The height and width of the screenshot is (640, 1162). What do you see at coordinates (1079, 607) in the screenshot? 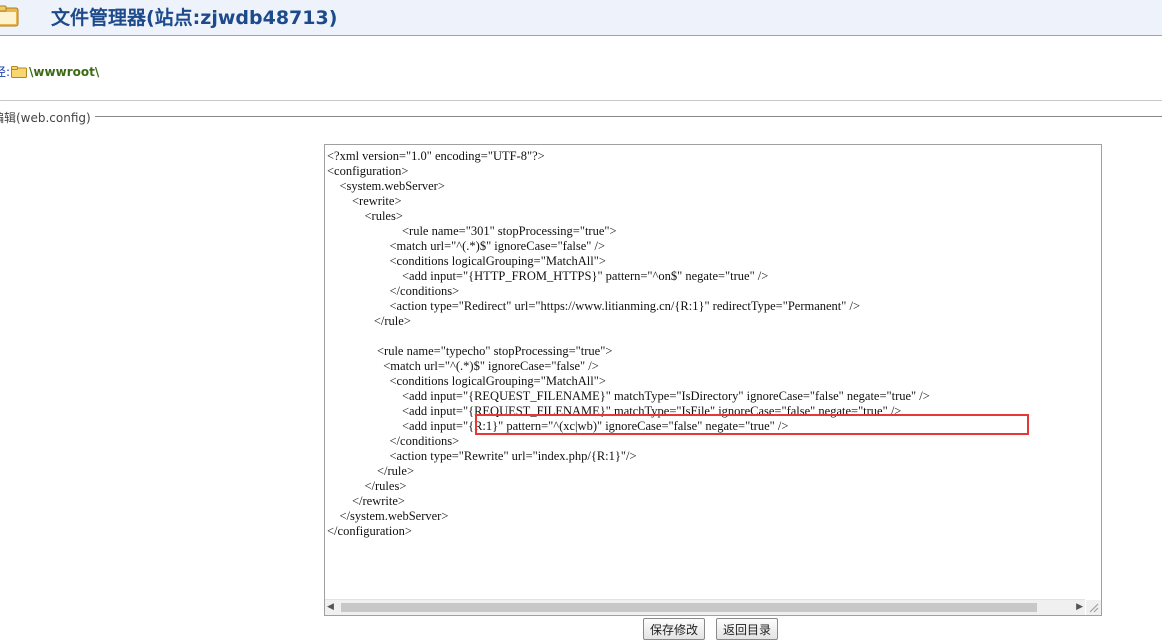
I see `scroll-right-icon: ▶` at bounding box center [1079, 607].